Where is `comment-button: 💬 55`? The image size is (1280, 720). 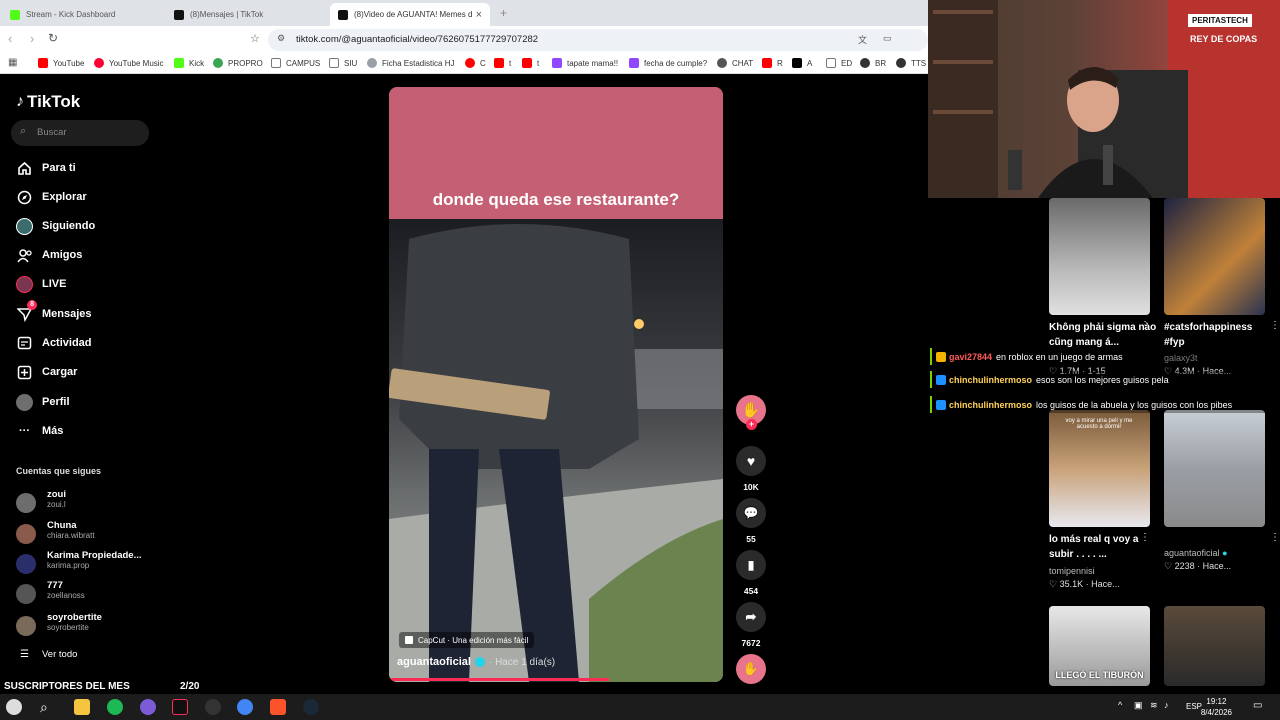 comment-button: 💬 55 is located at coordinates (751, 521).